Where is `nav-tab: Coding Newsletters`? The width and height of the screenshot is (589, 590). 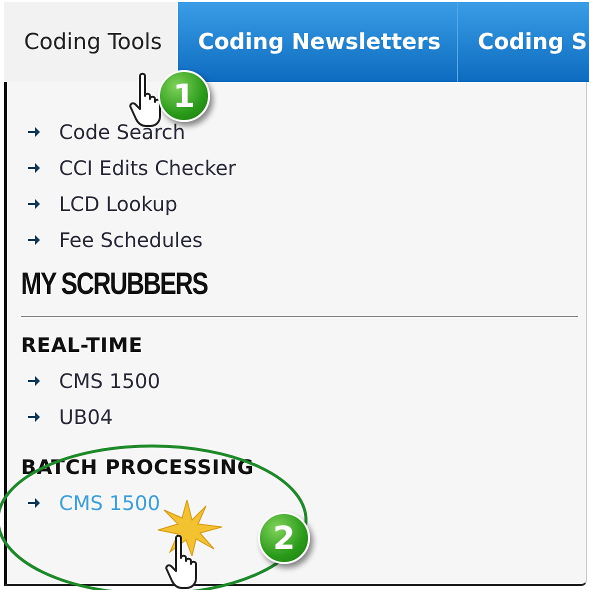 nav-tab: Coding Newsletters is located at coordinates (318, 42).